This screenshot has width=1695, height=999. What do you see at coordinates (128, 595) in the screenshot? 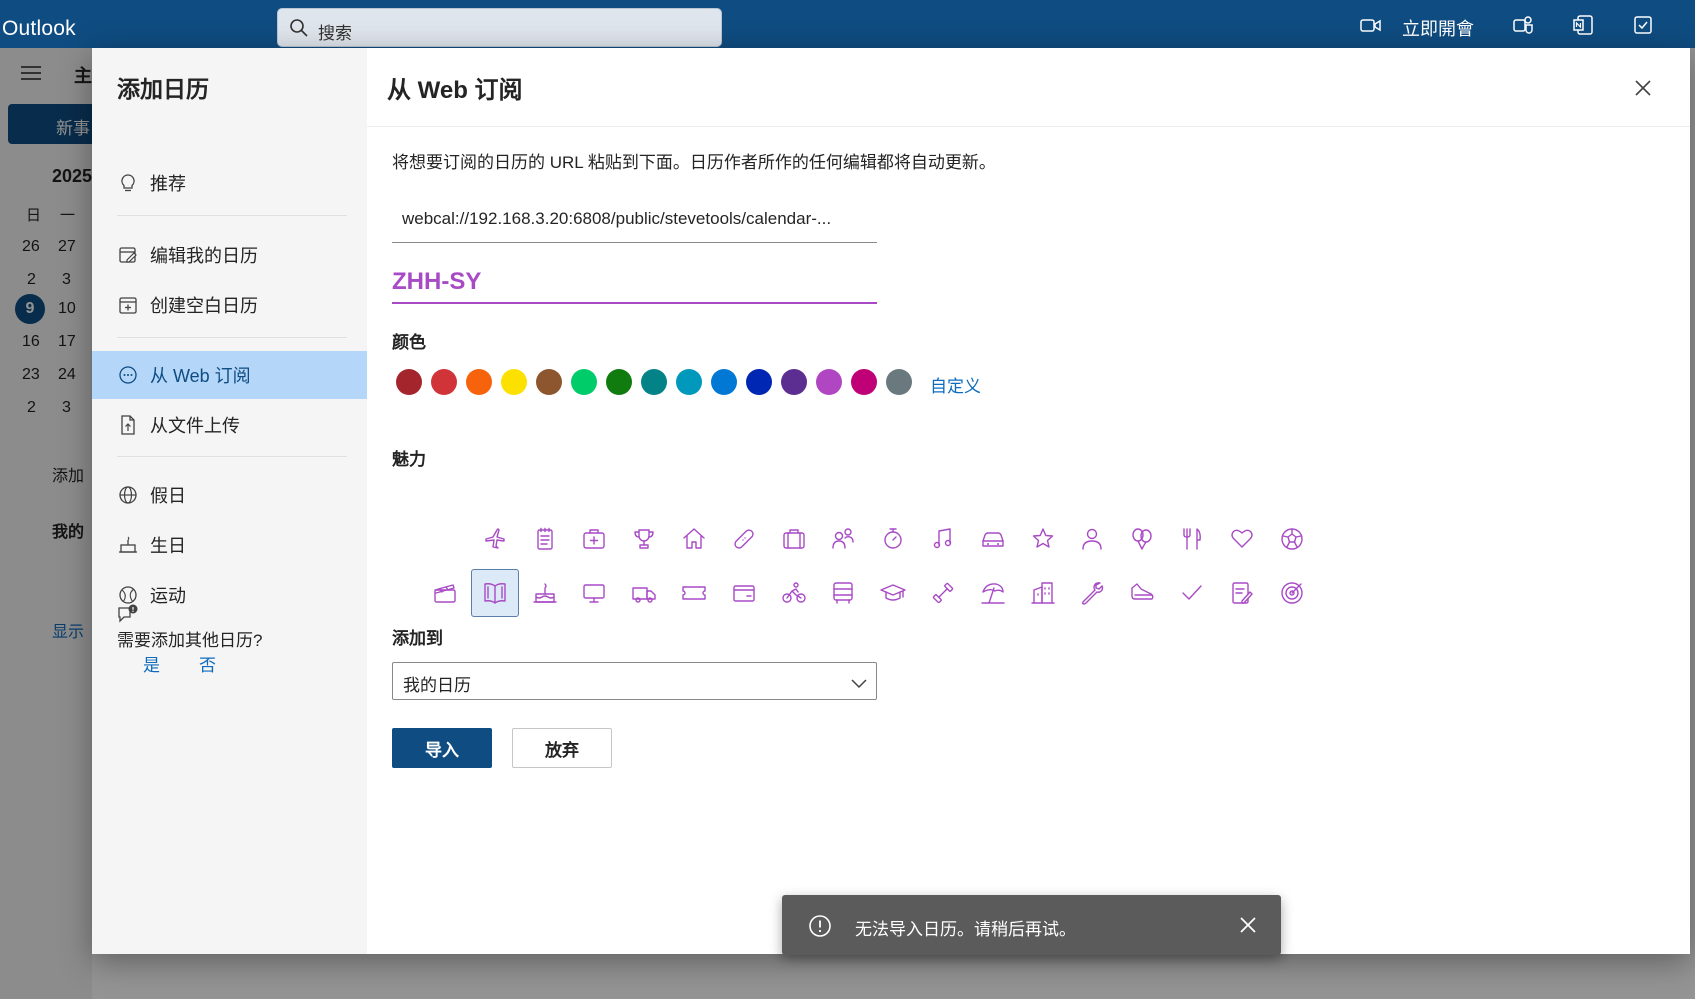
I see `sports-ball-icon` at bounding box center [128, 595].